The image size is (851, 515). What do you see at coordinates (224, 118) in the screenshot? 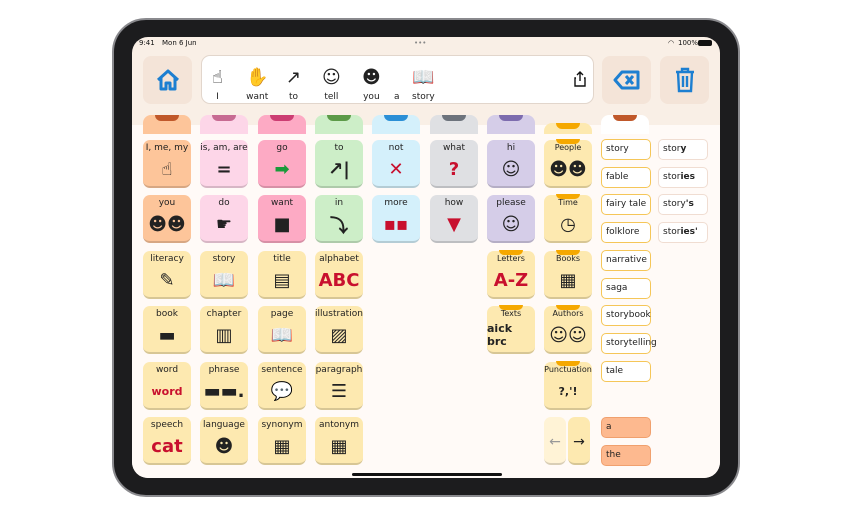
I see `tab-notch` at bounding box center [224, 118].